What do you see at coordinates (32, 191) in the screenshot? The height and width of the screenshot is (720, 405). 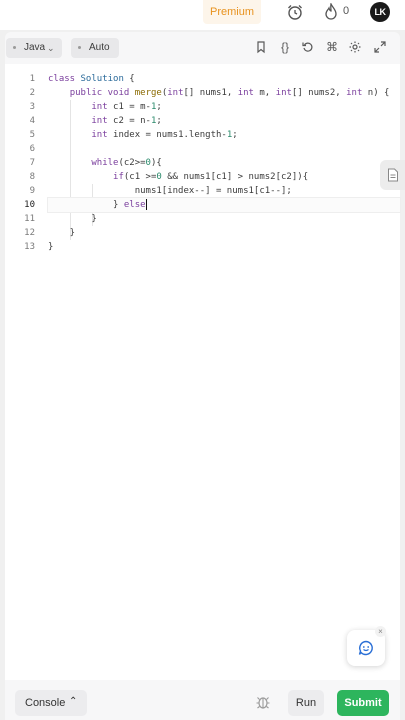 I see `line-number: 9` at bounding box center [32, 191].